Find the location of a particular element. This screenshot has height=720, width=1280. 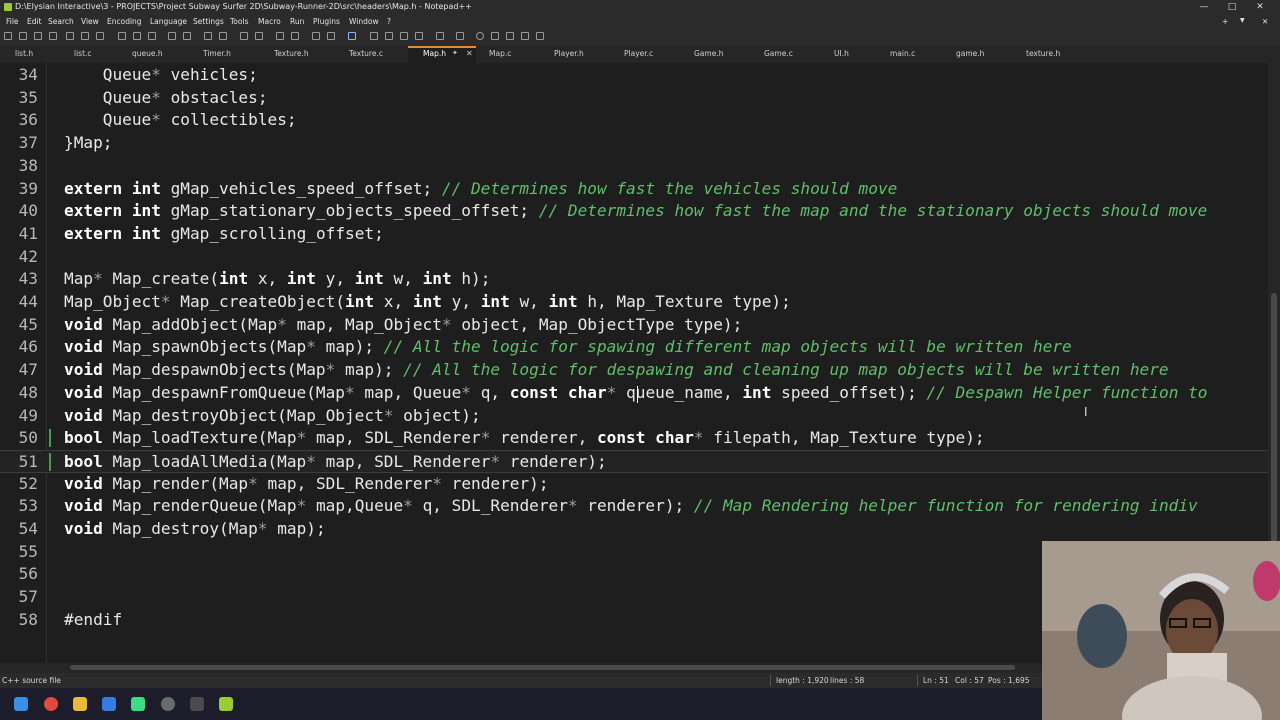

indent-guide-icon is located at coordinates (352, 36).